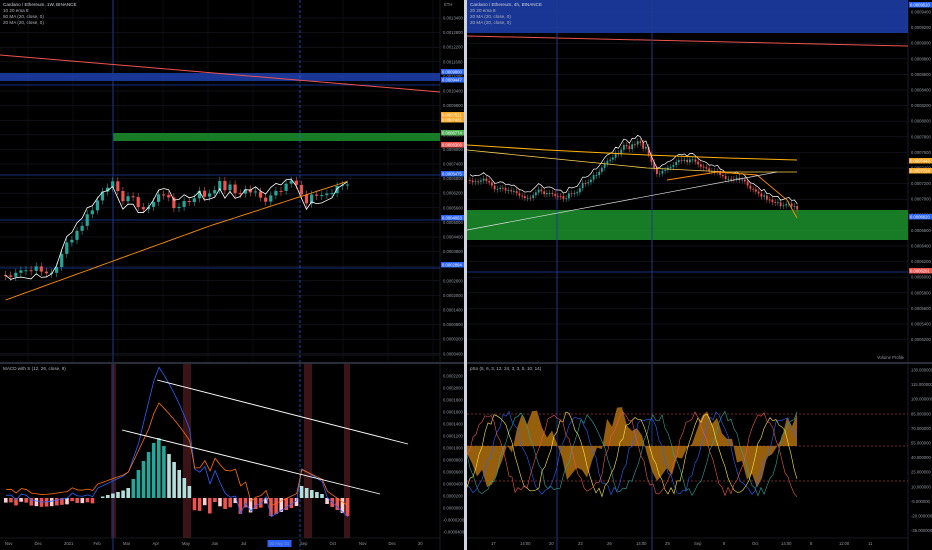 The image size is (932, 550). I want to click on price-tag-text: 0.0009520, so click(920, 5).